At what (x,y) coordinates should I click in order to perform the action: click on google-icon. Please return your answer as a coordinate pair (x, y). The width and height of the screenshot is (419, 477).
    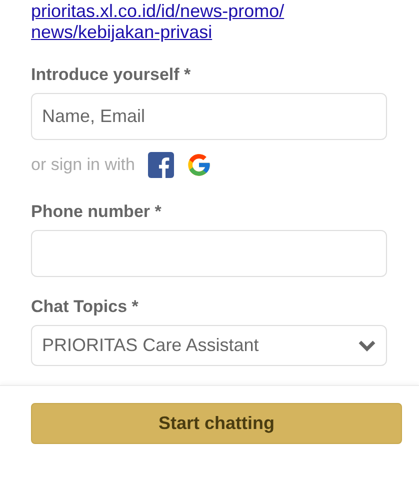
    Looking at the image, I should click on (199, 165).